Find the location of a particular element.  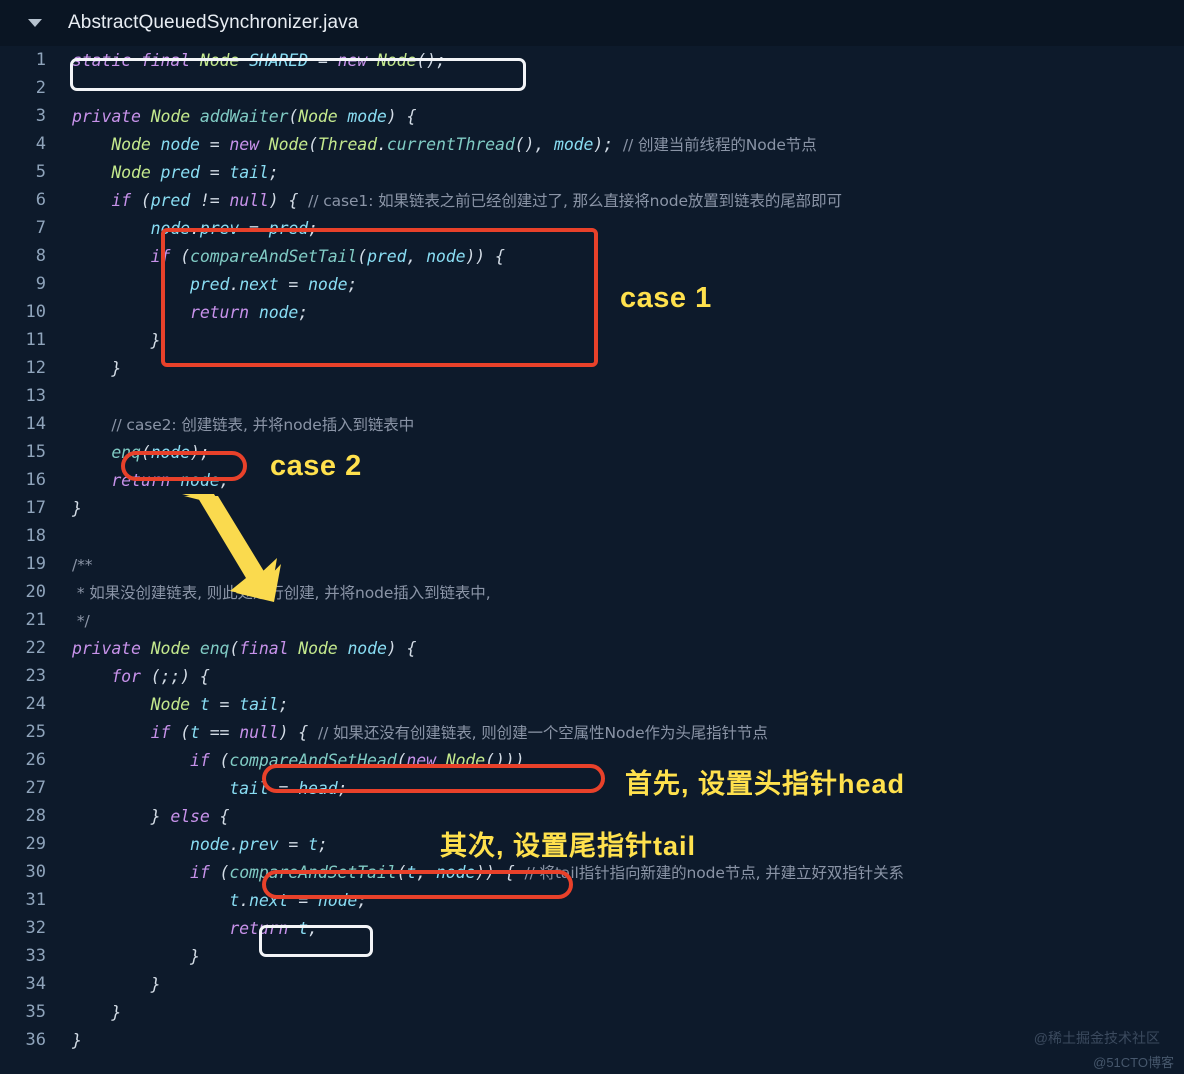

code-line-text: for (;;) { is located at coordinates (160, 676).